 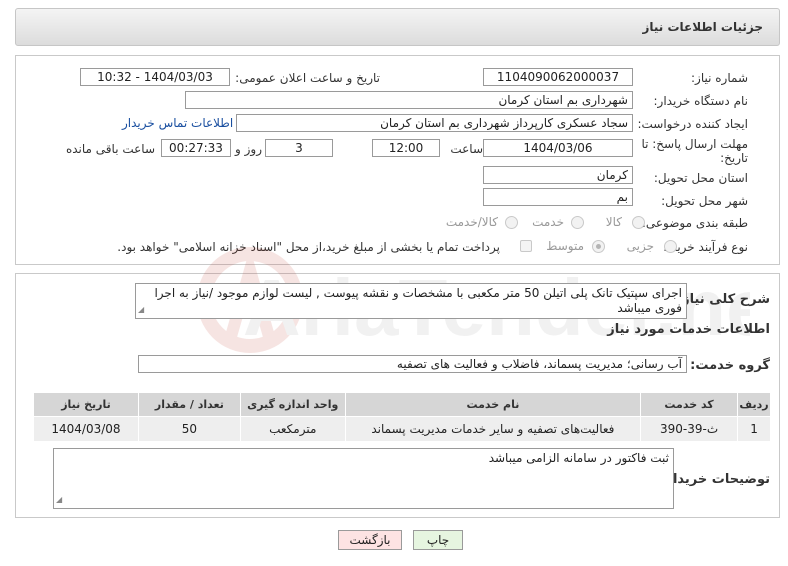 I want to click on requester-label: ایجاد کننده درخواست:, so click(x=692, y=124).